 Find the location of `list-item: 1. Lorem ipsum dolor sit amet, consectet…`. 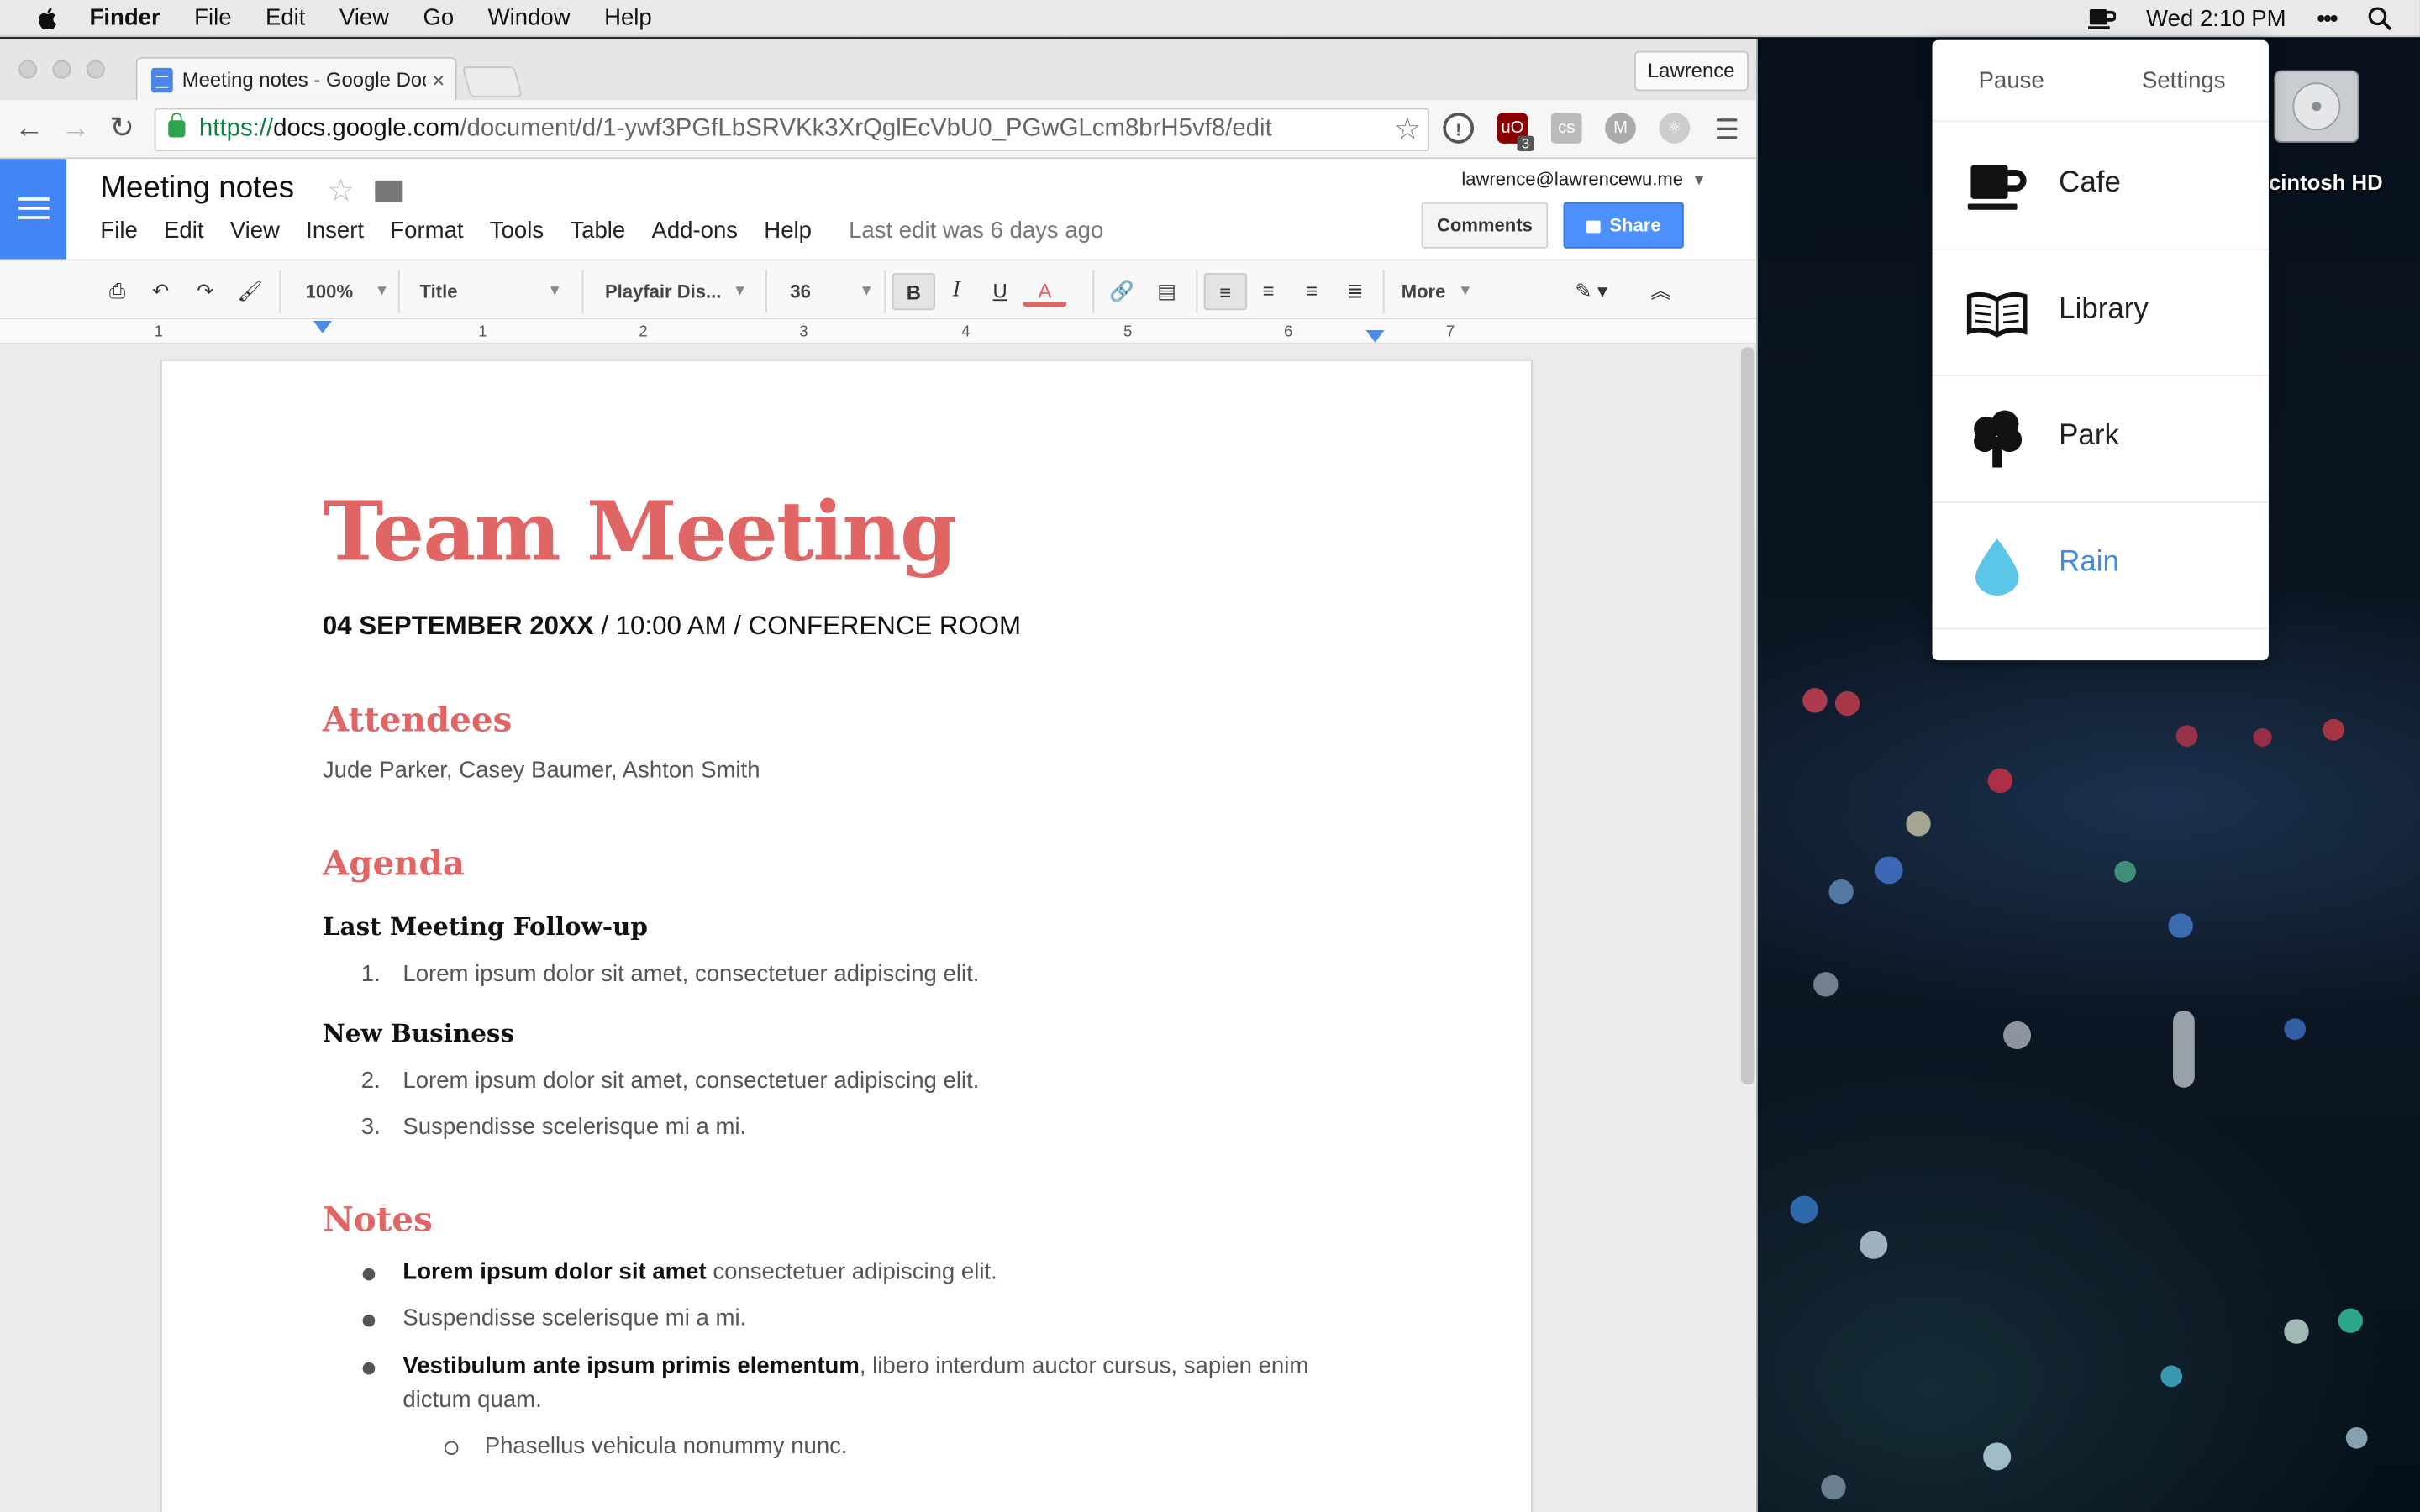

list-item: 1. Lorem ipsum dolor sit amet, consectet… is located at coordinates (671, 974).